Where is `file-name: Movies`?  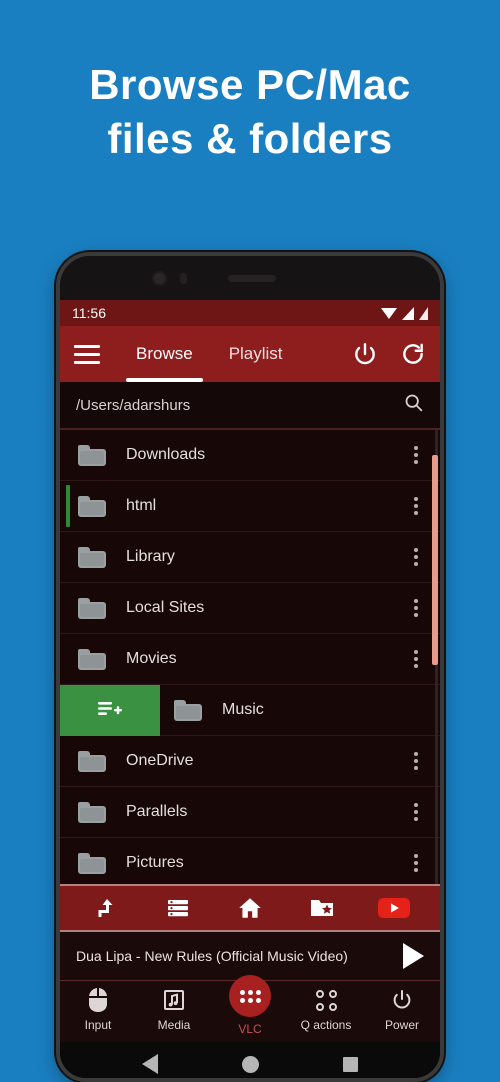
file-name: Movies is located at coordinates (151, 658).